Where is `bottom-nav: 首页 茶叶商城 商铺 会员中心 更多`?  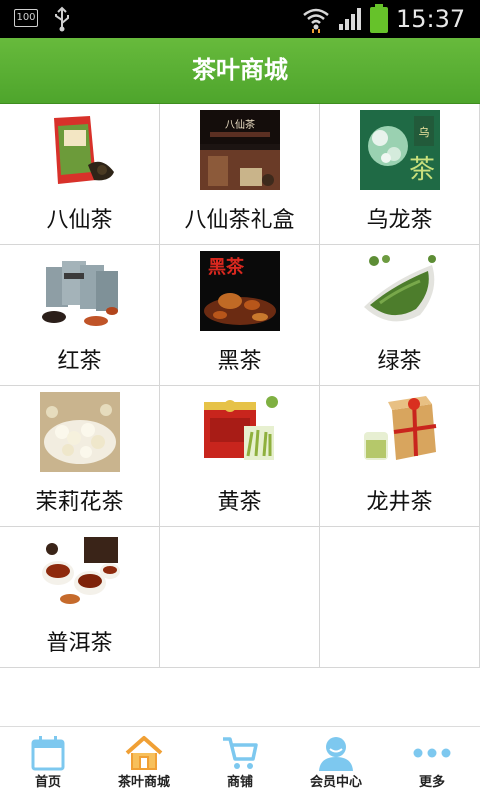
bottom-nav: 首页 茶叶商城 商铺 会员中心 更多 is located at coordinates (240, 763).